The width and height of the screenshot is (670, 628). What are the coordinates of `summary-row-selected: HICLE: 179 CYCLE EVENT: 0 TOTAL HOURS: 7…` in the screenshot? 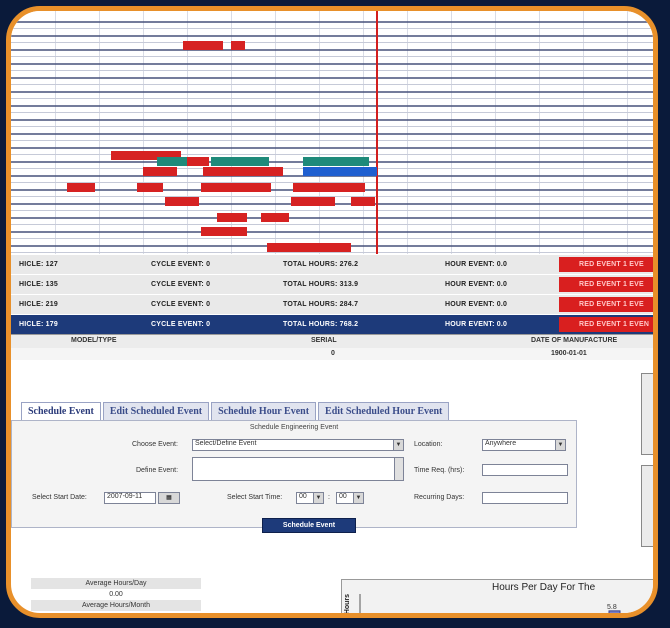 It's located at (332, 324).